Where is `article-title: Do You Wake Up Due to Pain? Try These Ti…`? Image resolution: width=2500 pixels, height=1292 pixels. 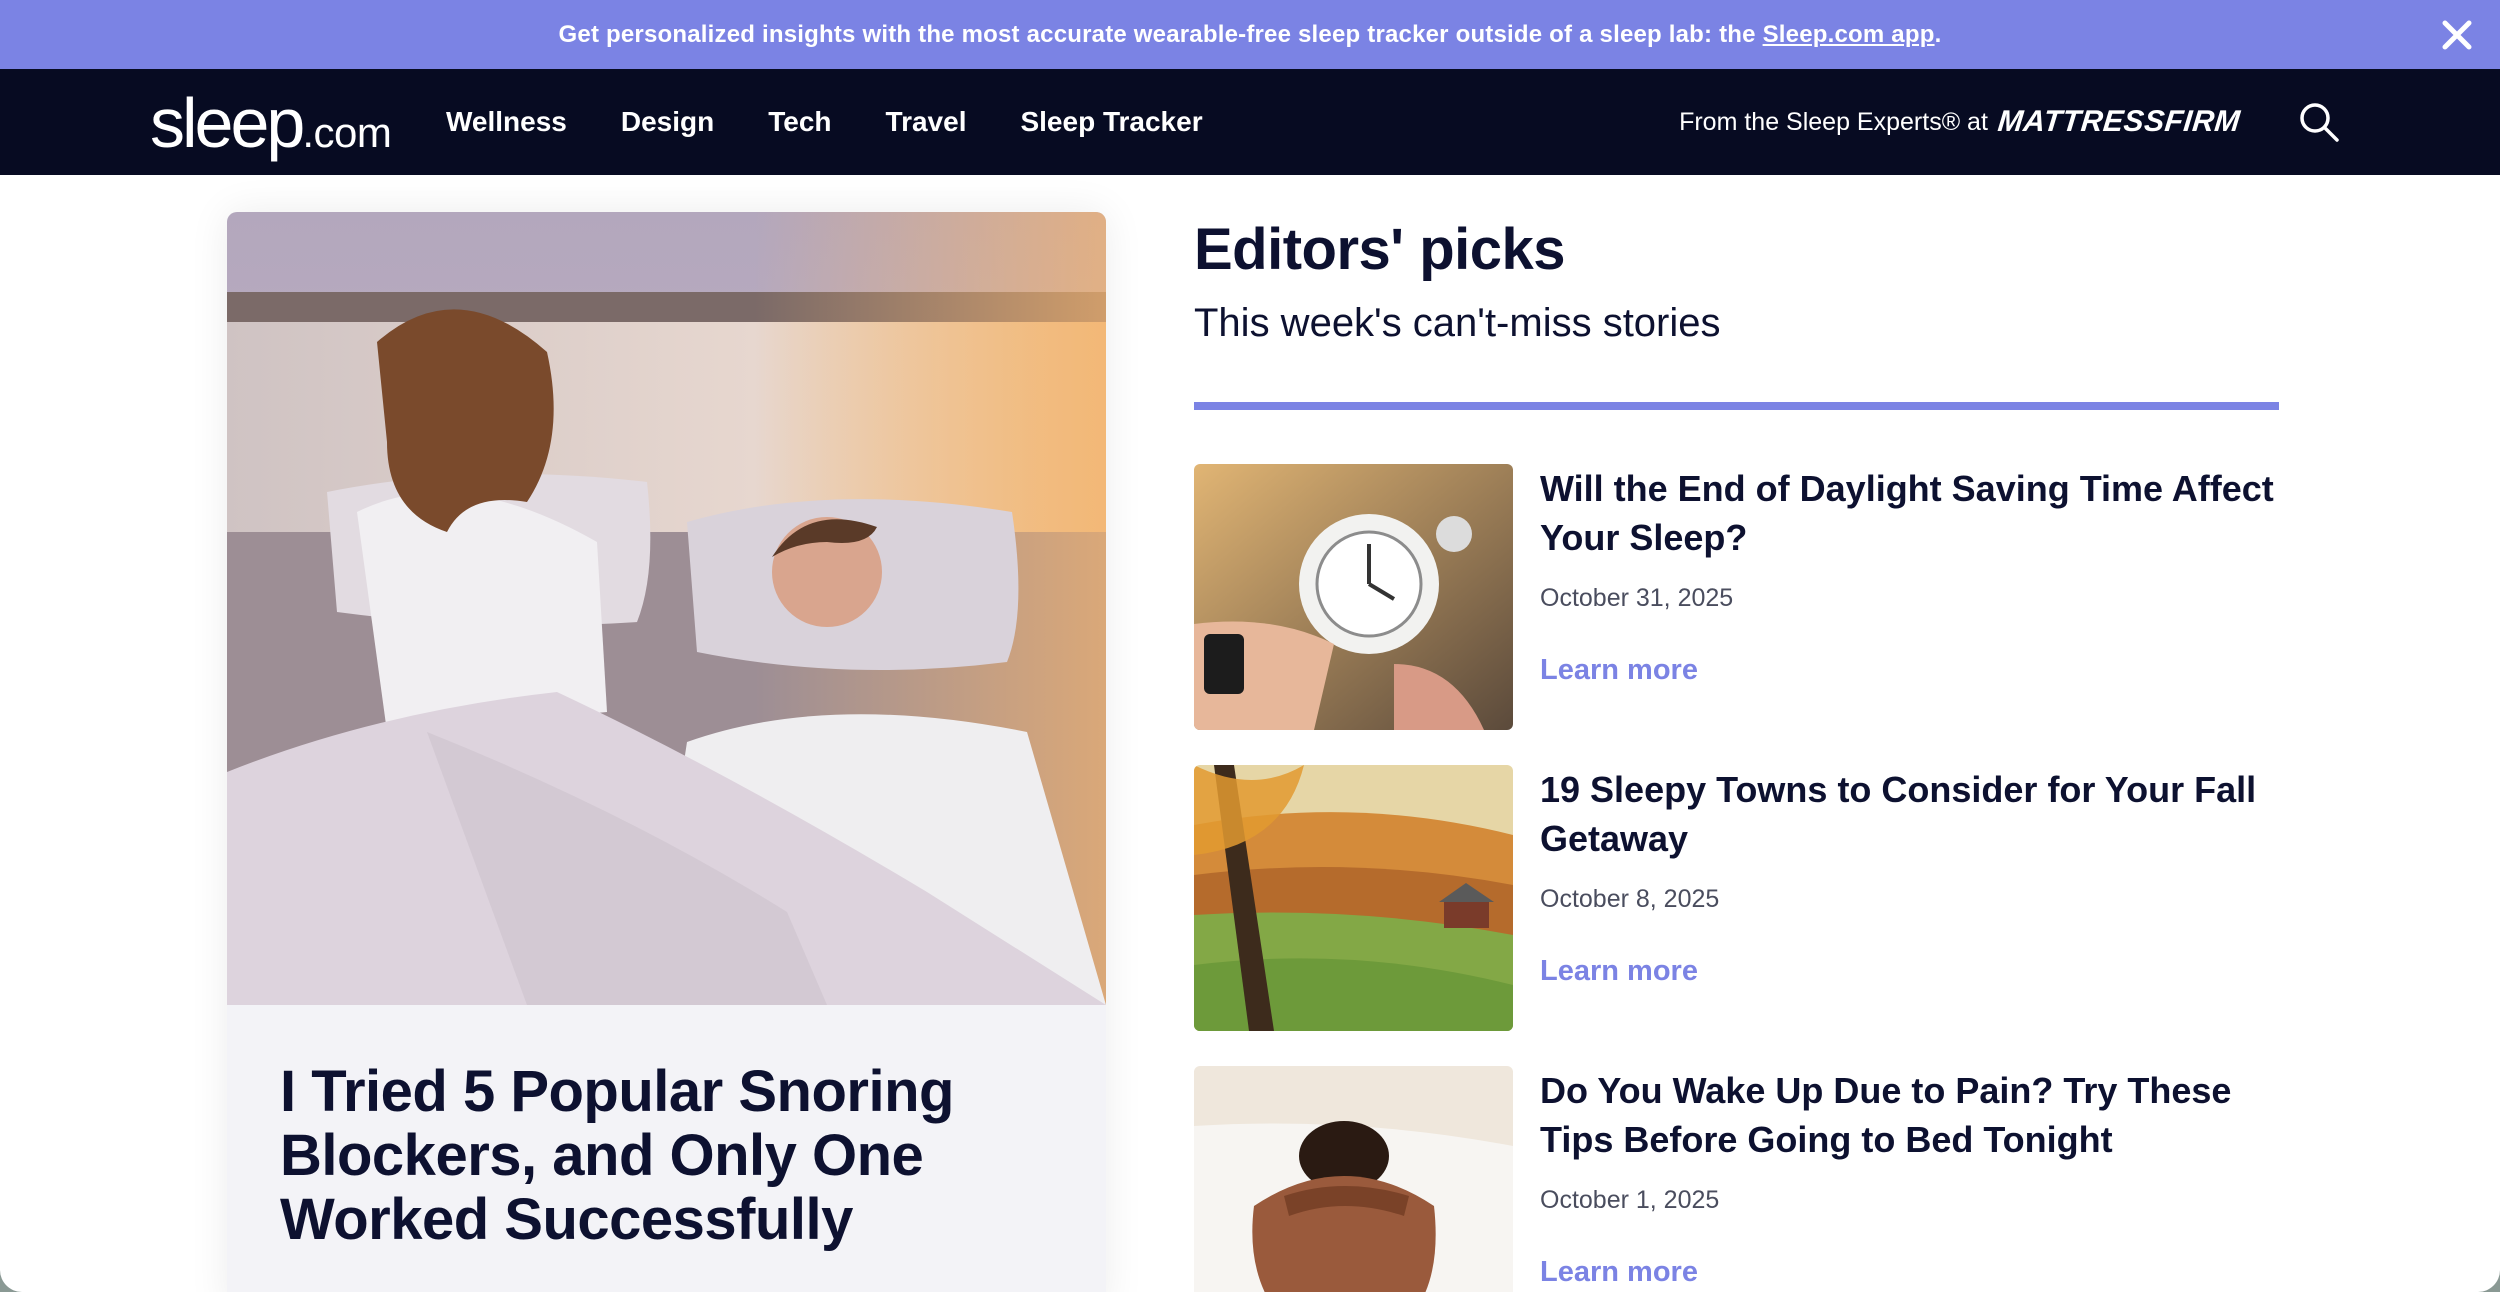 article-title: Do You Wake Up Due to Pain? Try These Ti… is located at coordinates (1910, 1115).